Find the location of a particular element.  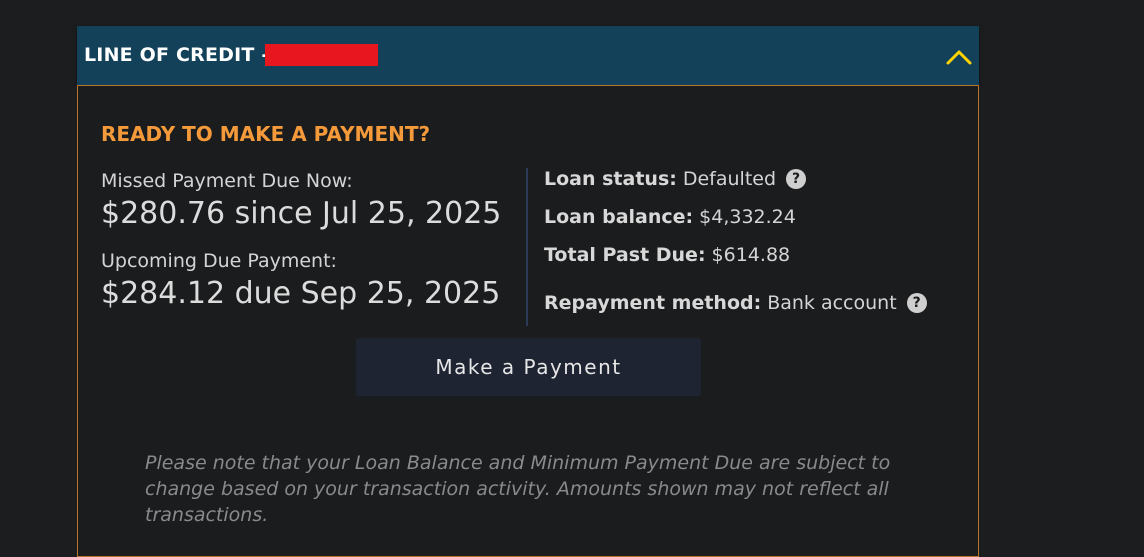

missed-payment-label: Missed Payment Due Now: is located at coordinates (227, 181).